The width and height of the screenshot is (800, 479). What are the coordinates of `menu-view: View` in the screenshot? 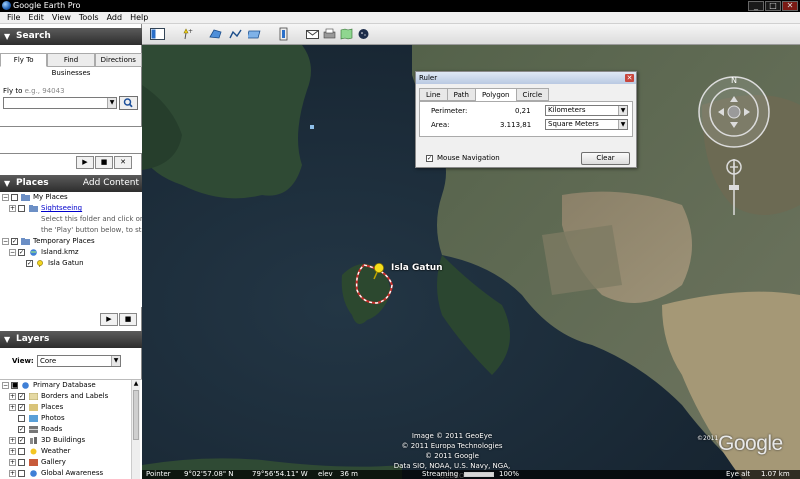 It's located at (61, 17).